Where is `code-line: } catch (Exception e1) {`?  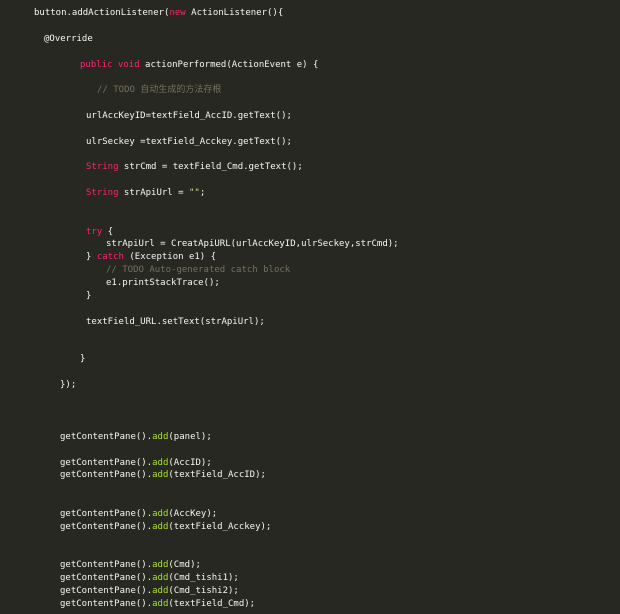 code-line: } catch (Exception e1) { is located at coordinates (151, 257).